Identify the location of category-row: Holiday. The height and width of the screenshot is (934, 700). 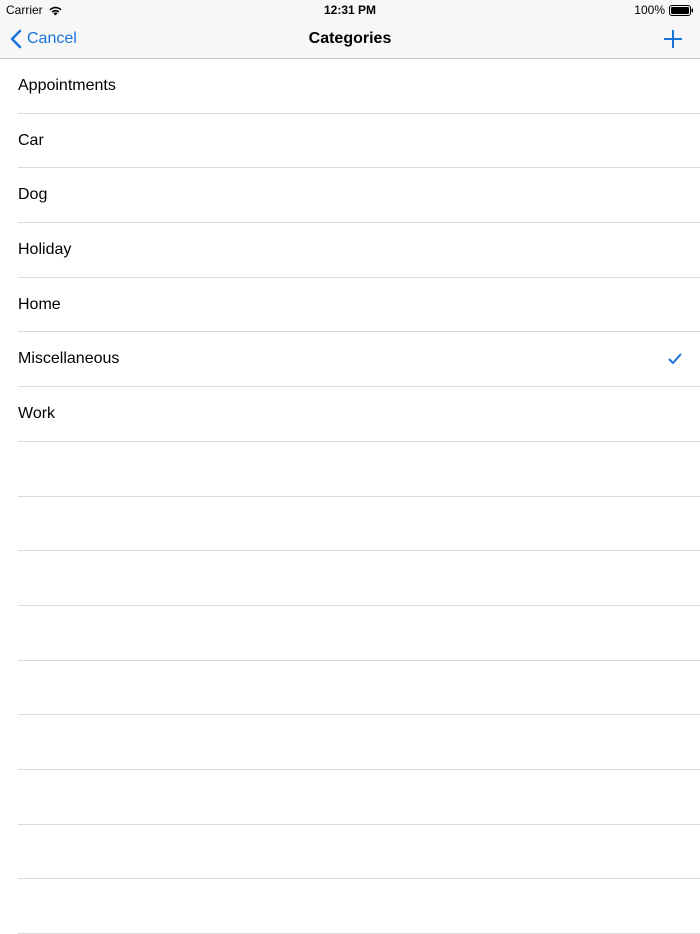
(359, 250).